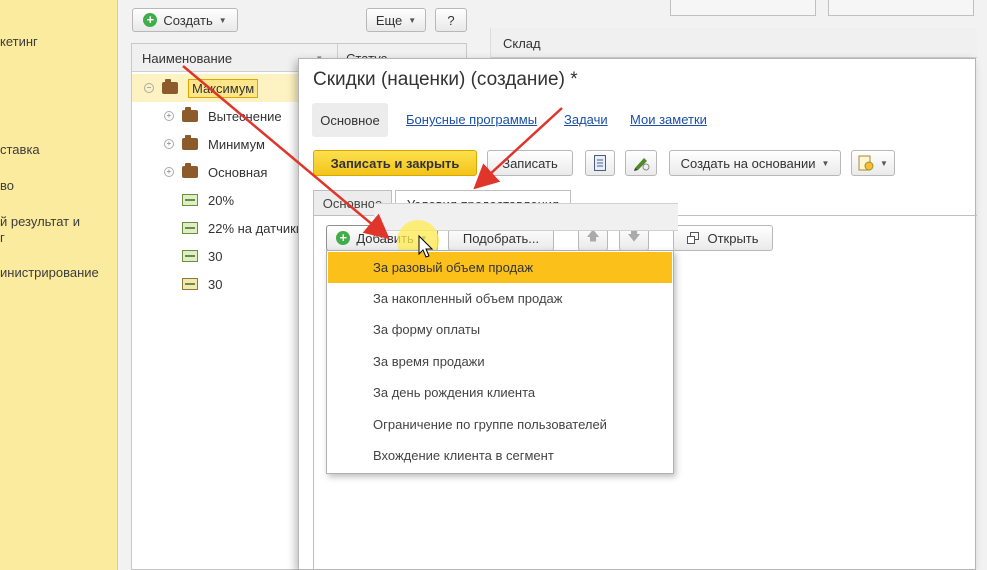 The width and height of the screenshot is (987, 570). I want to click on row-label: Вытеснение, so click(245, 116).